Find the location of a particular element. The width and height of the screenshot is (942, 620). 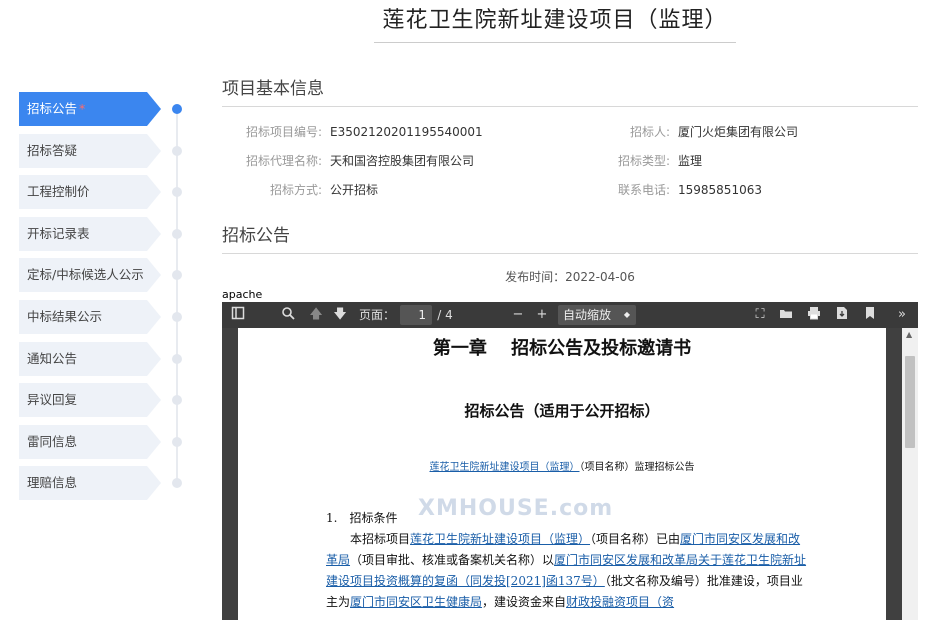

field-value: 天和国咨控股集团有限公司 is located at coordinates (402, 161).